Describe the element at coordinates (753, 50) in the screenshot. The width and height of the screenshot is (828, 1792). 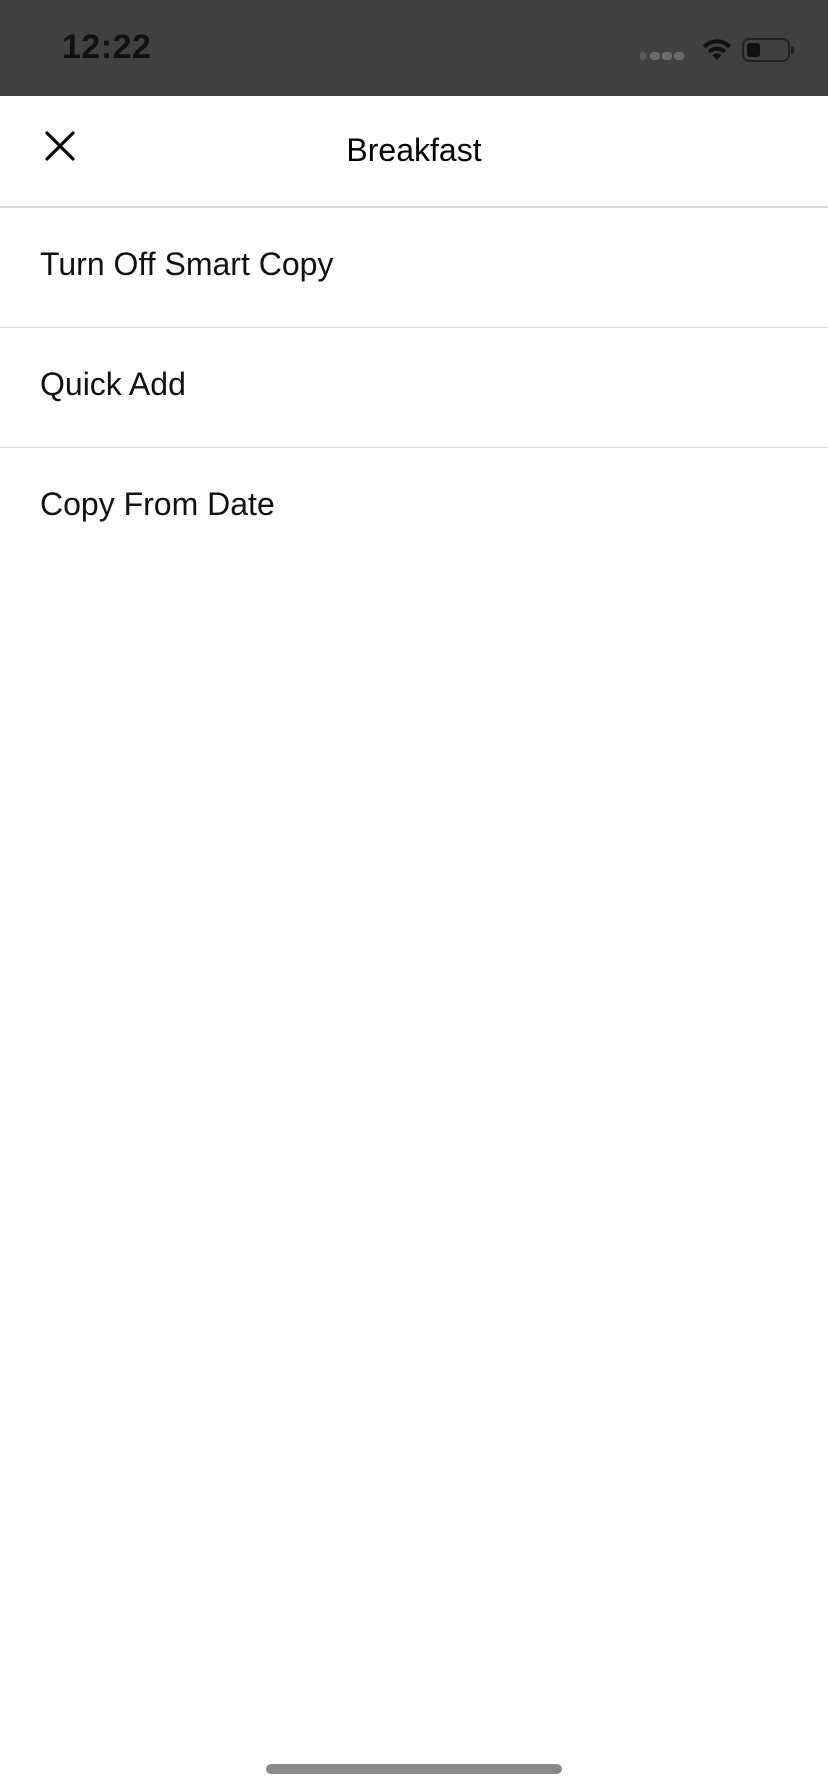
I see `battery-level-fill` at that location.